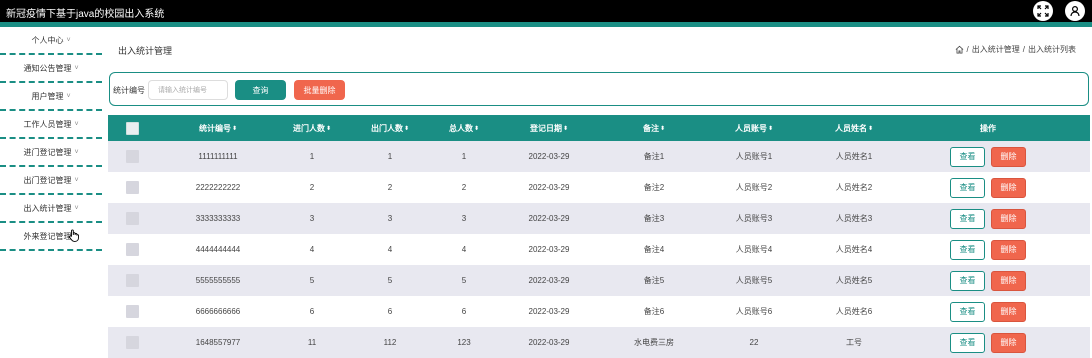 The image size is (1092, 358). I want to click on sidebar-item-visitor-registration: 外来登记管理, so click(51, 237).